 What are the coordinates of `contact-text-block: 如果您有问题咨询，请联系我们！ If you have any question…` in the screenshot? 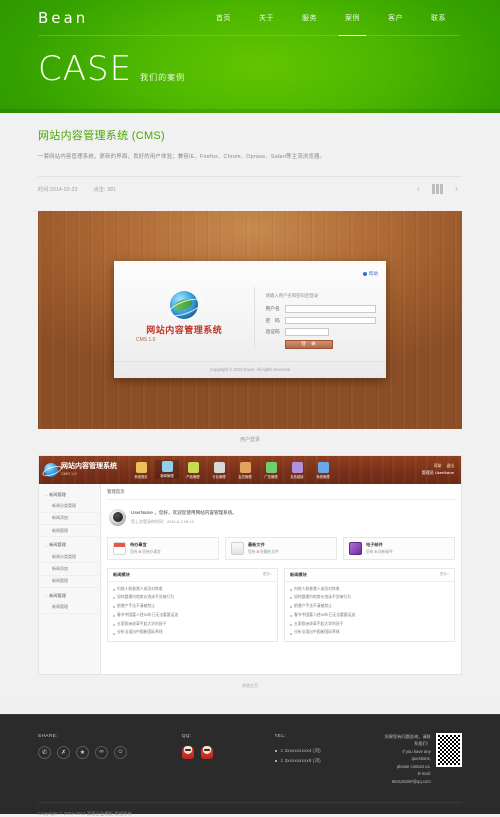 It's located at (407, 759).